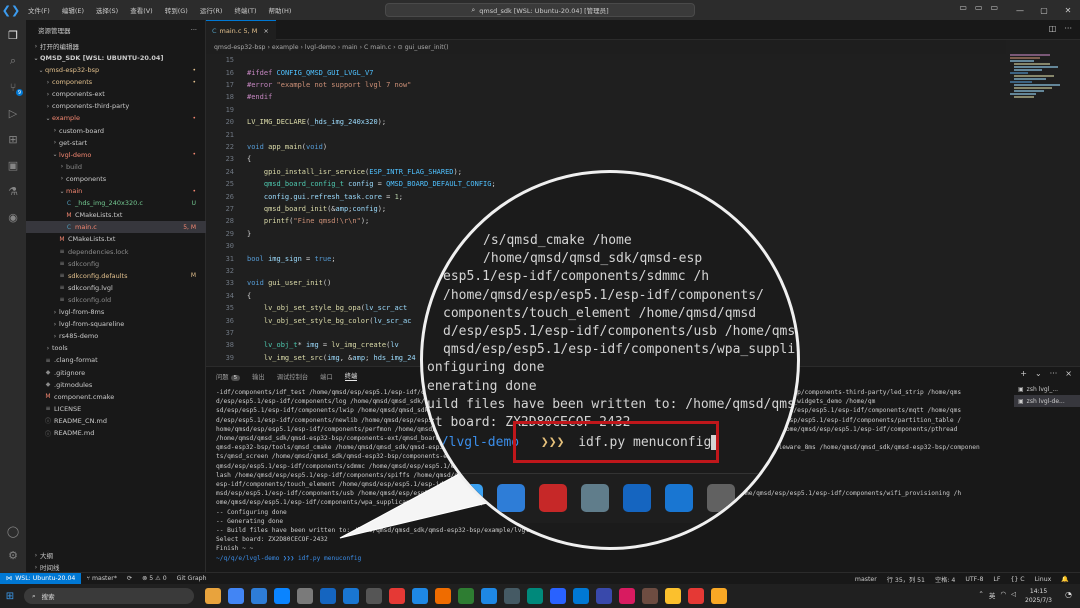  Describe the element at coordinates (279, 10) in the screenshot. I see `menu-item: 帮助(H)` at that location.